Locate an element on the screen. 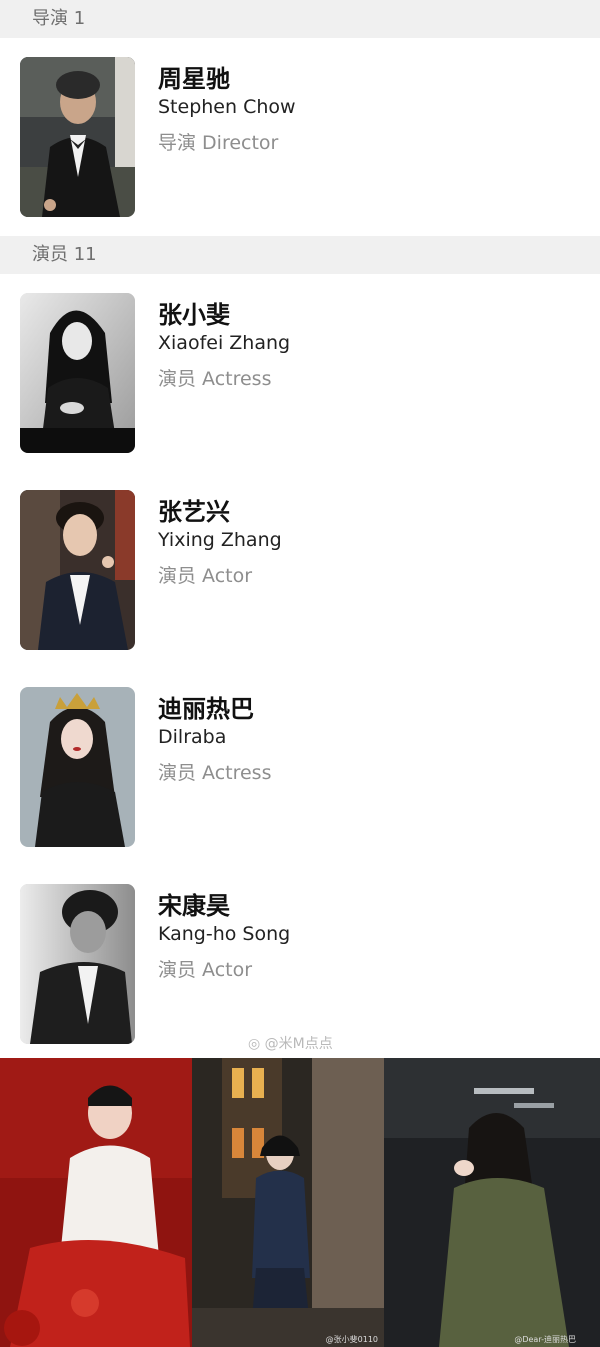 The image size is (600, 1347). actor-row: 迪丽热巴 Dilraba 演员 Actress is located at coordinates (300, 767).